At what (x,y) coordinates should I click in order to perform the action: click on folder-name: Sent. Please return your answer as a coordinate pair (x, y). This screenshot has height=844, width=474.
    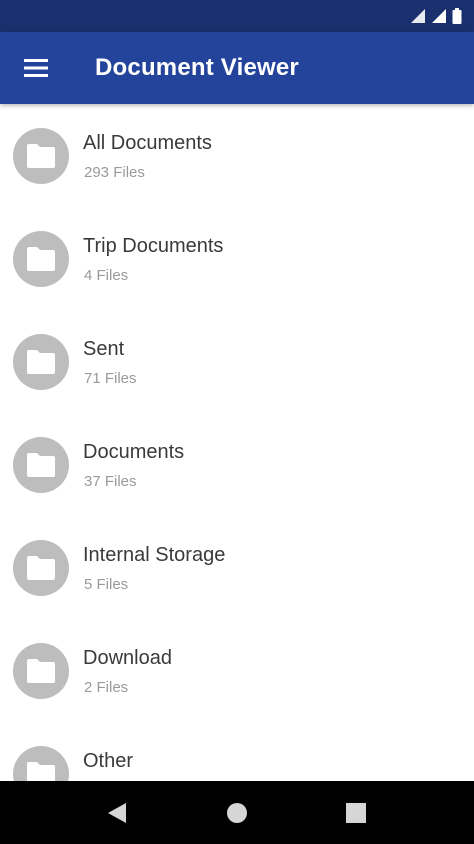
    Looking at the image, I should click on (104, 349).